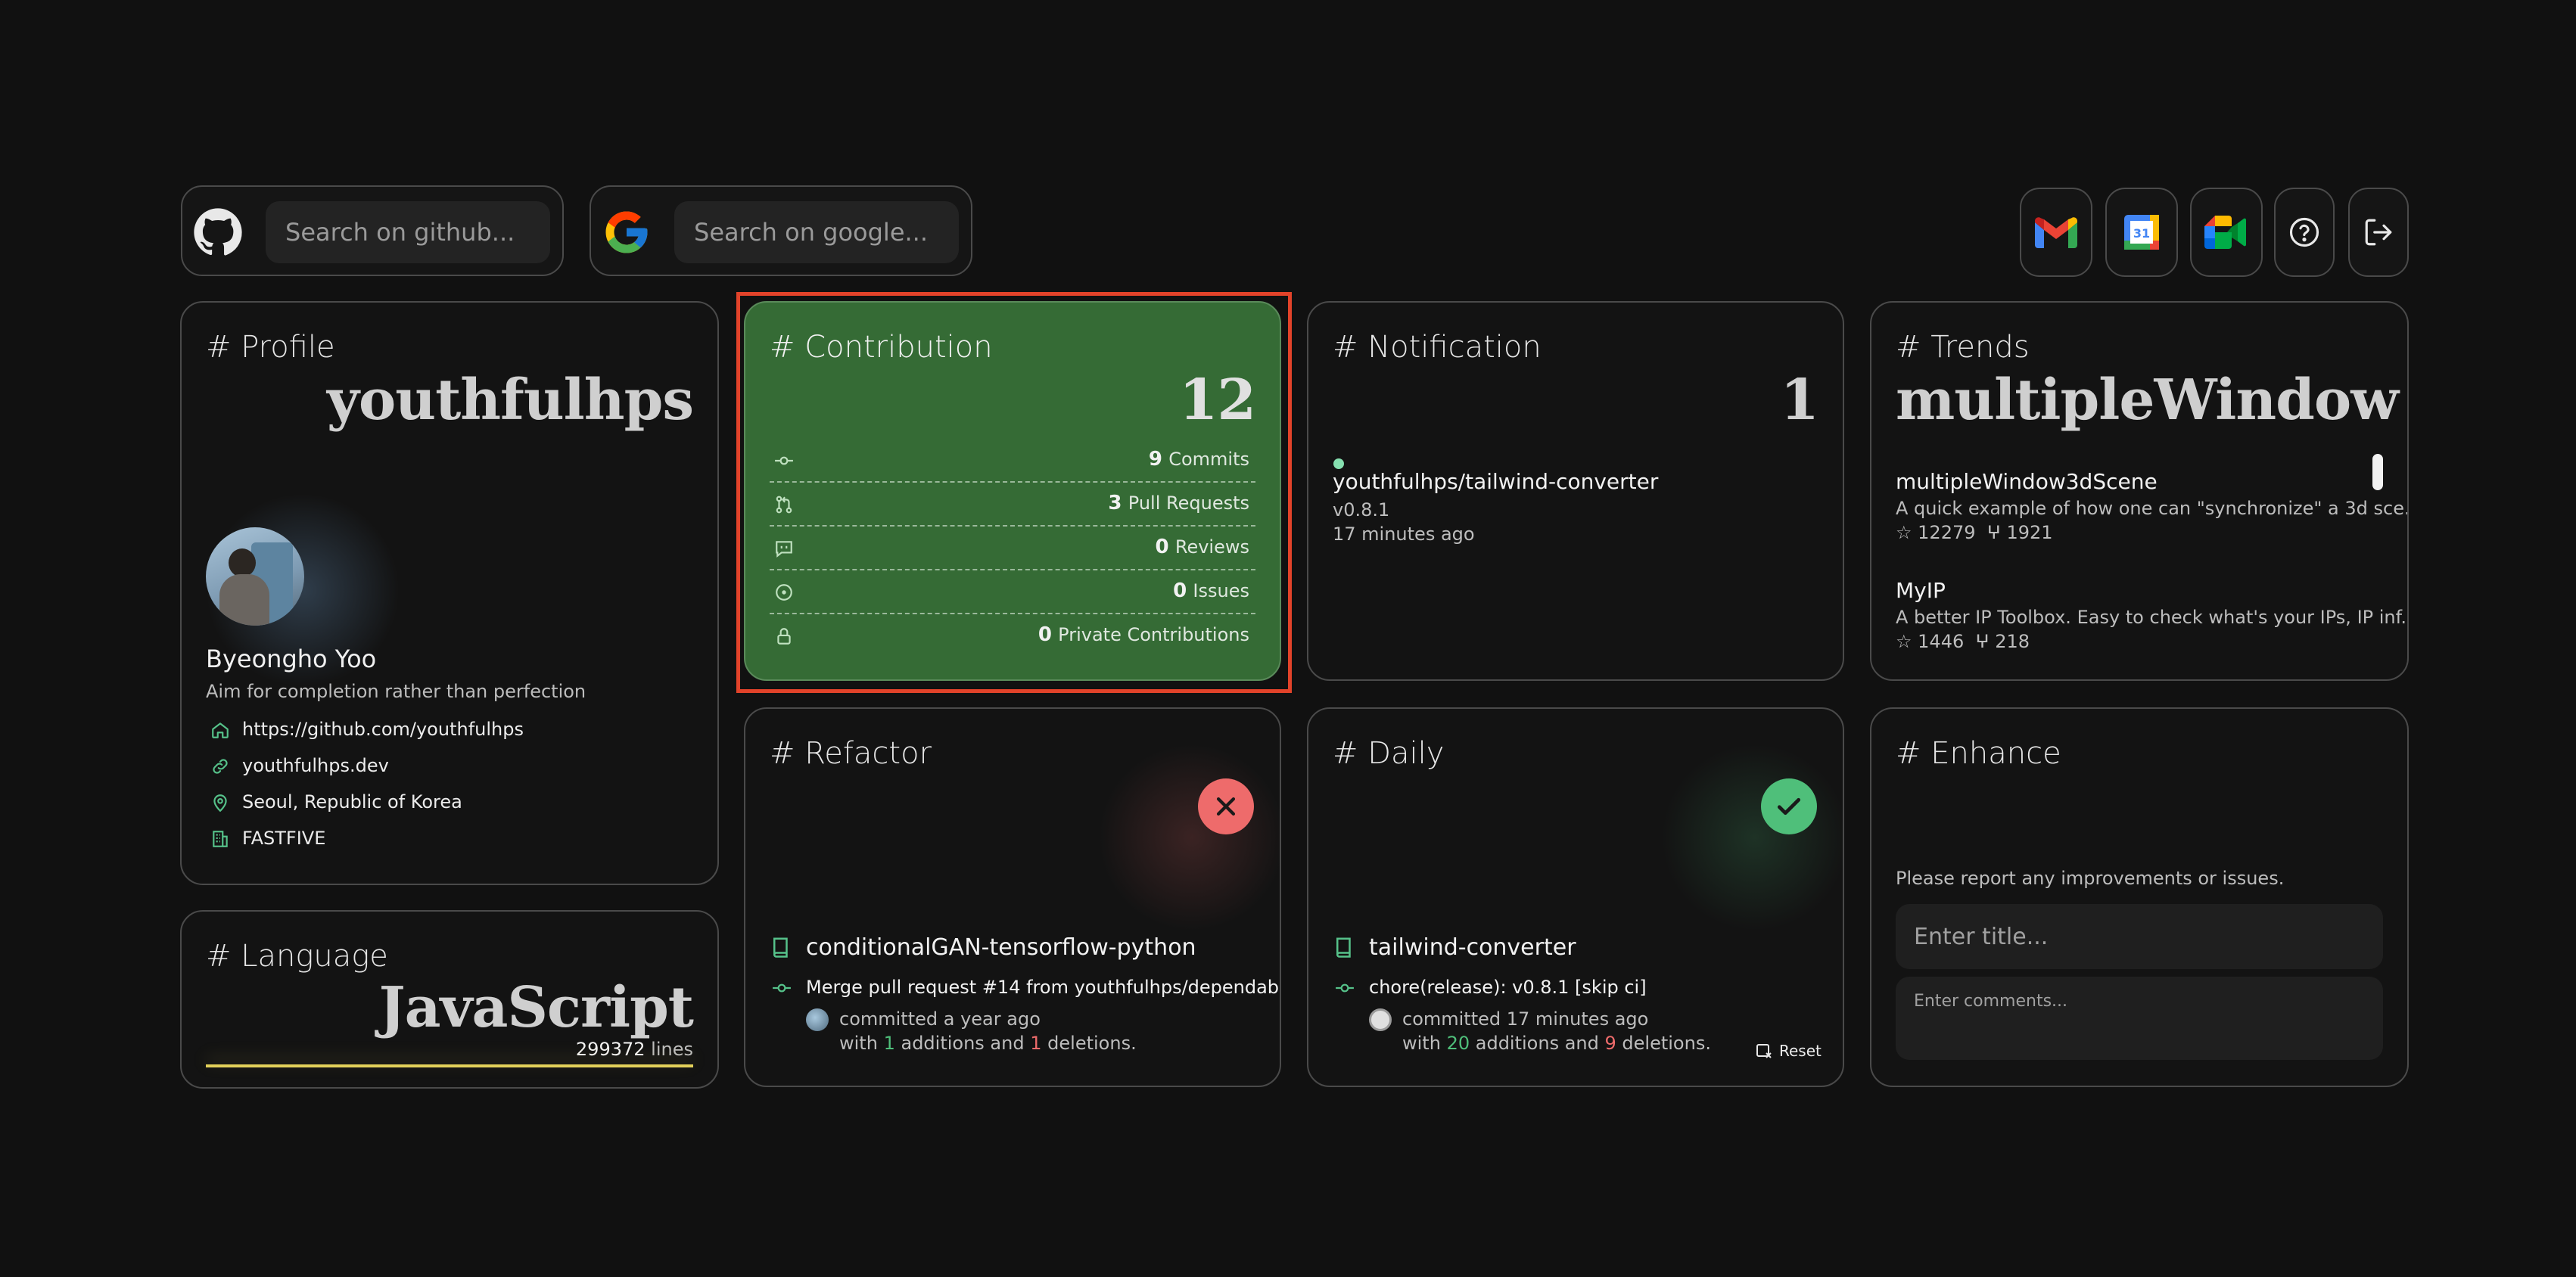 This screenshot has width=2576, height=1277. I want to click on language-lines: 299372 lines, so click(634, 1049).